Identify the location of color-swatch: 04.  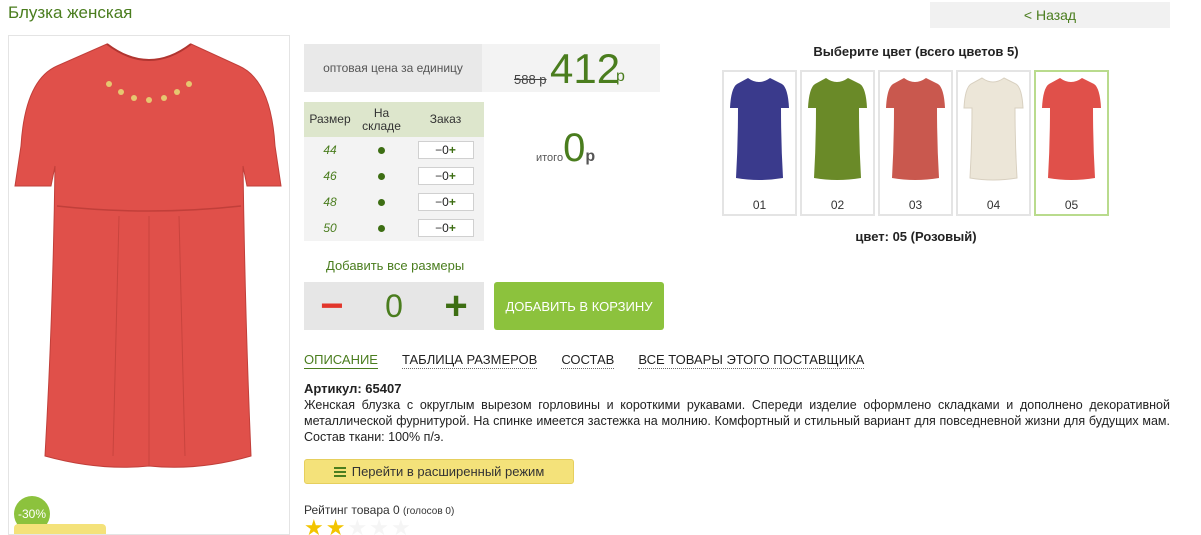
(993, 143).